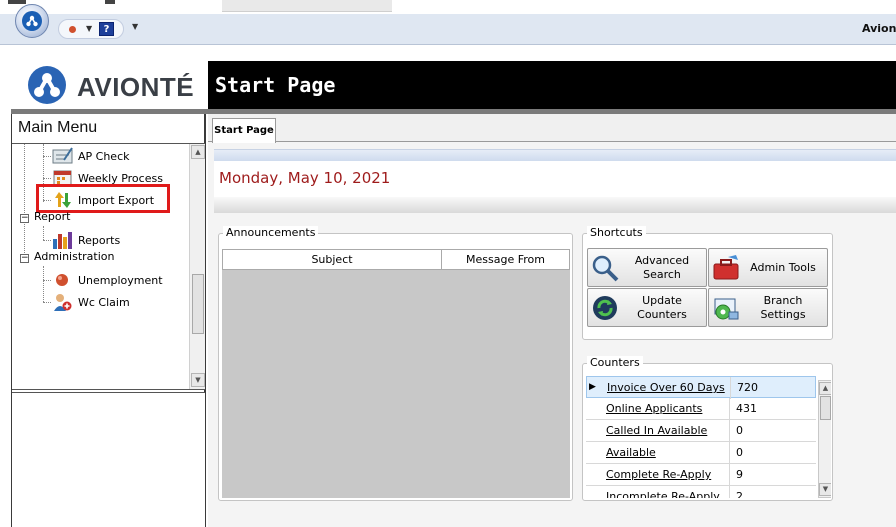 This screenshot has width=896, height=527. I want to click on button-label: Advanced Search, so click(662, 267).